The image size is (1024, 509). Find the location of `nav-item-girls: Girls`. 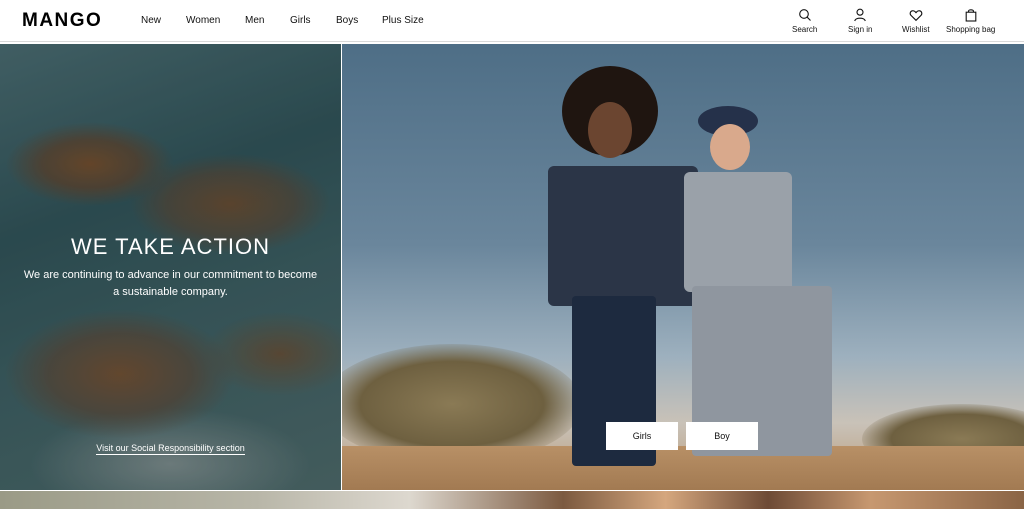

nav-item-girls: Girls is located at coordinates (300, 20).